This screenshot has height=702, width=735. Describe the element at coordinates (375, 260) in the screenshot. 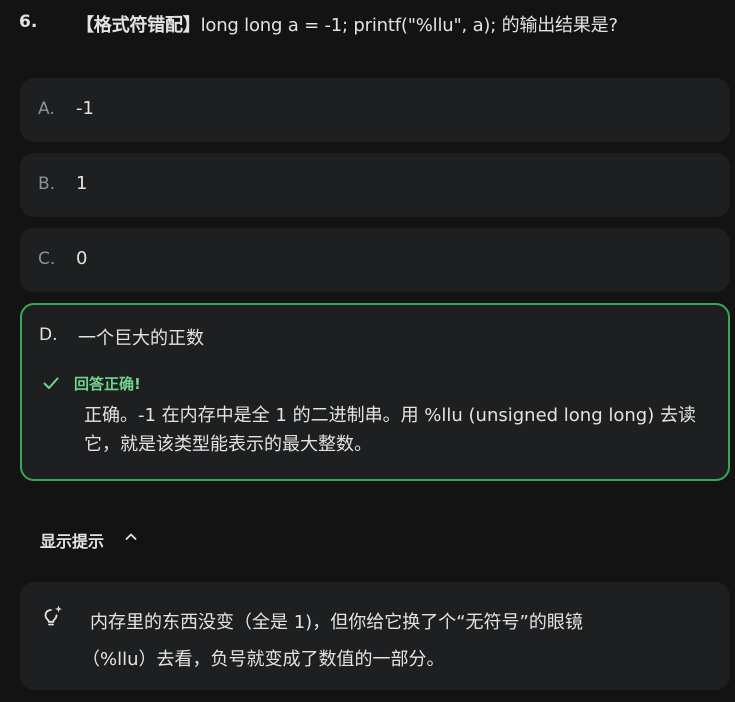

I see `option-c: C. 0` at that location.